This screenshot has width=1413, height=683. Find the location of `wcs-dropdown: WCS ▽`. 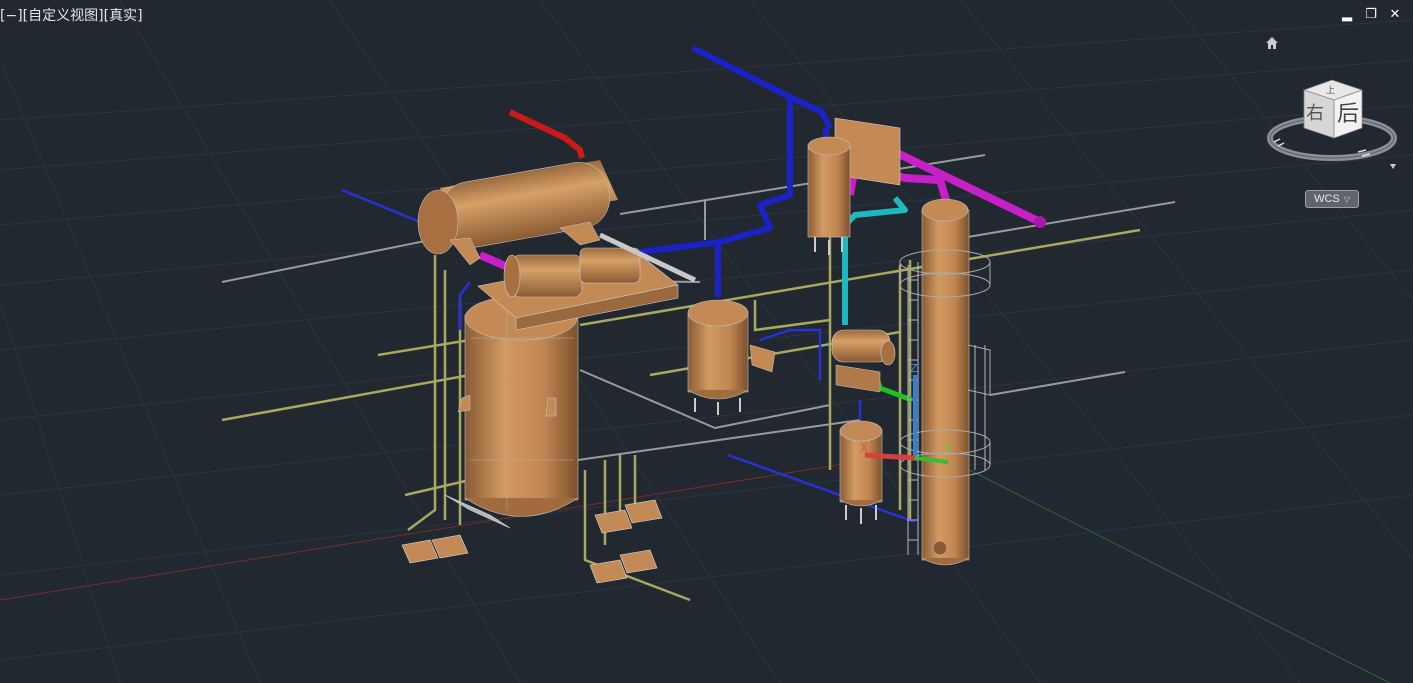

wcs-dropdown: WCS ▽ is located at coordinates (1332, 199).